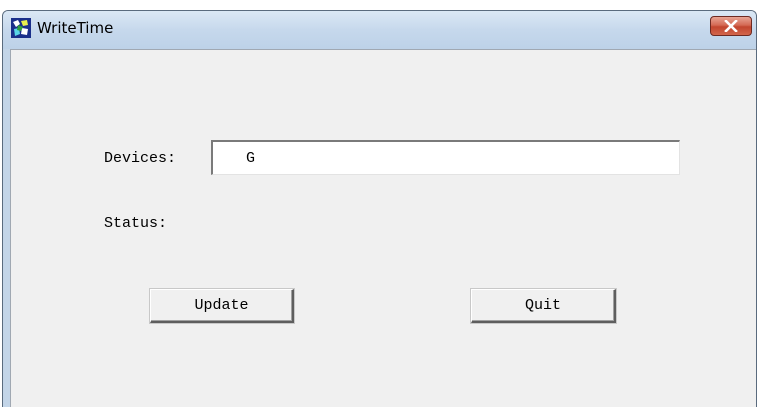 This screenshot has height=407, width=765. I want to click on title-bar: WriteTime, so click(379, 30).